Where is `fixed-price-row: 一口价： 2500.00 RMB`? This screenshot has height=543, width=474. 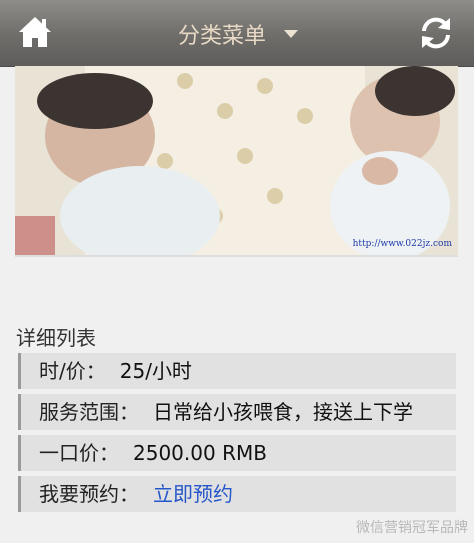
fixed-price-row: 一口价： 2500.00 RMB is located at coordinates (237, 453).